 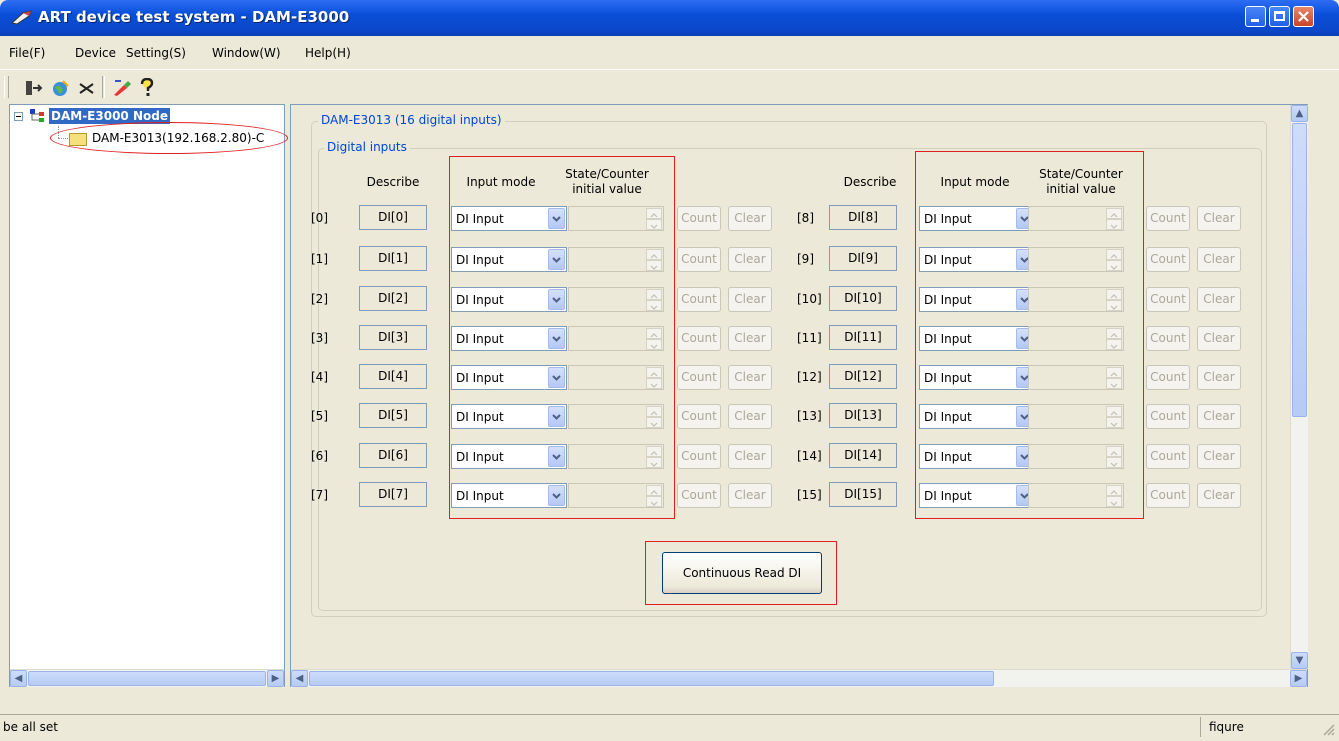 I want to click on globe-icon, so click(x=60, y=88).